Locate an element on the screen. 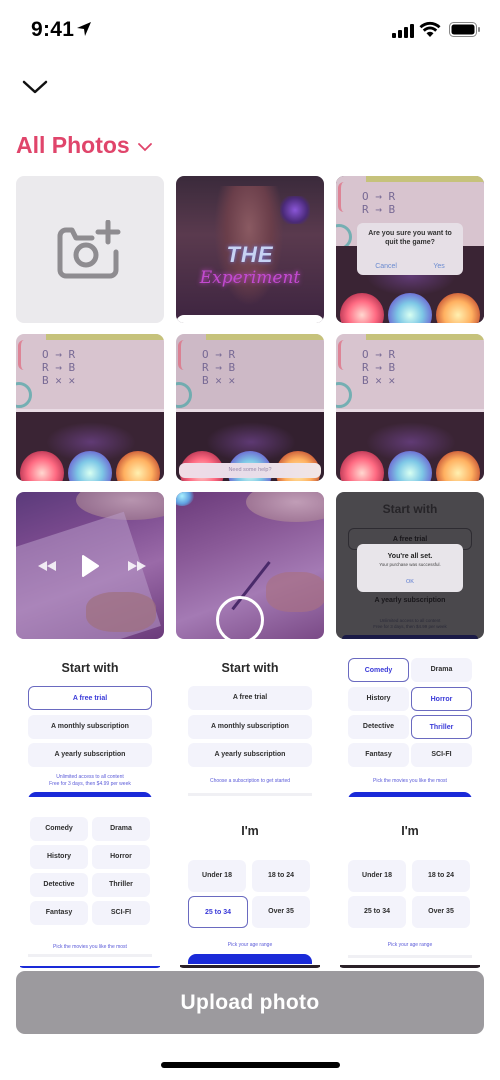 The width and height of the screenshot is (500, 1080). heading: I'm is located at coordinates (410, 831).